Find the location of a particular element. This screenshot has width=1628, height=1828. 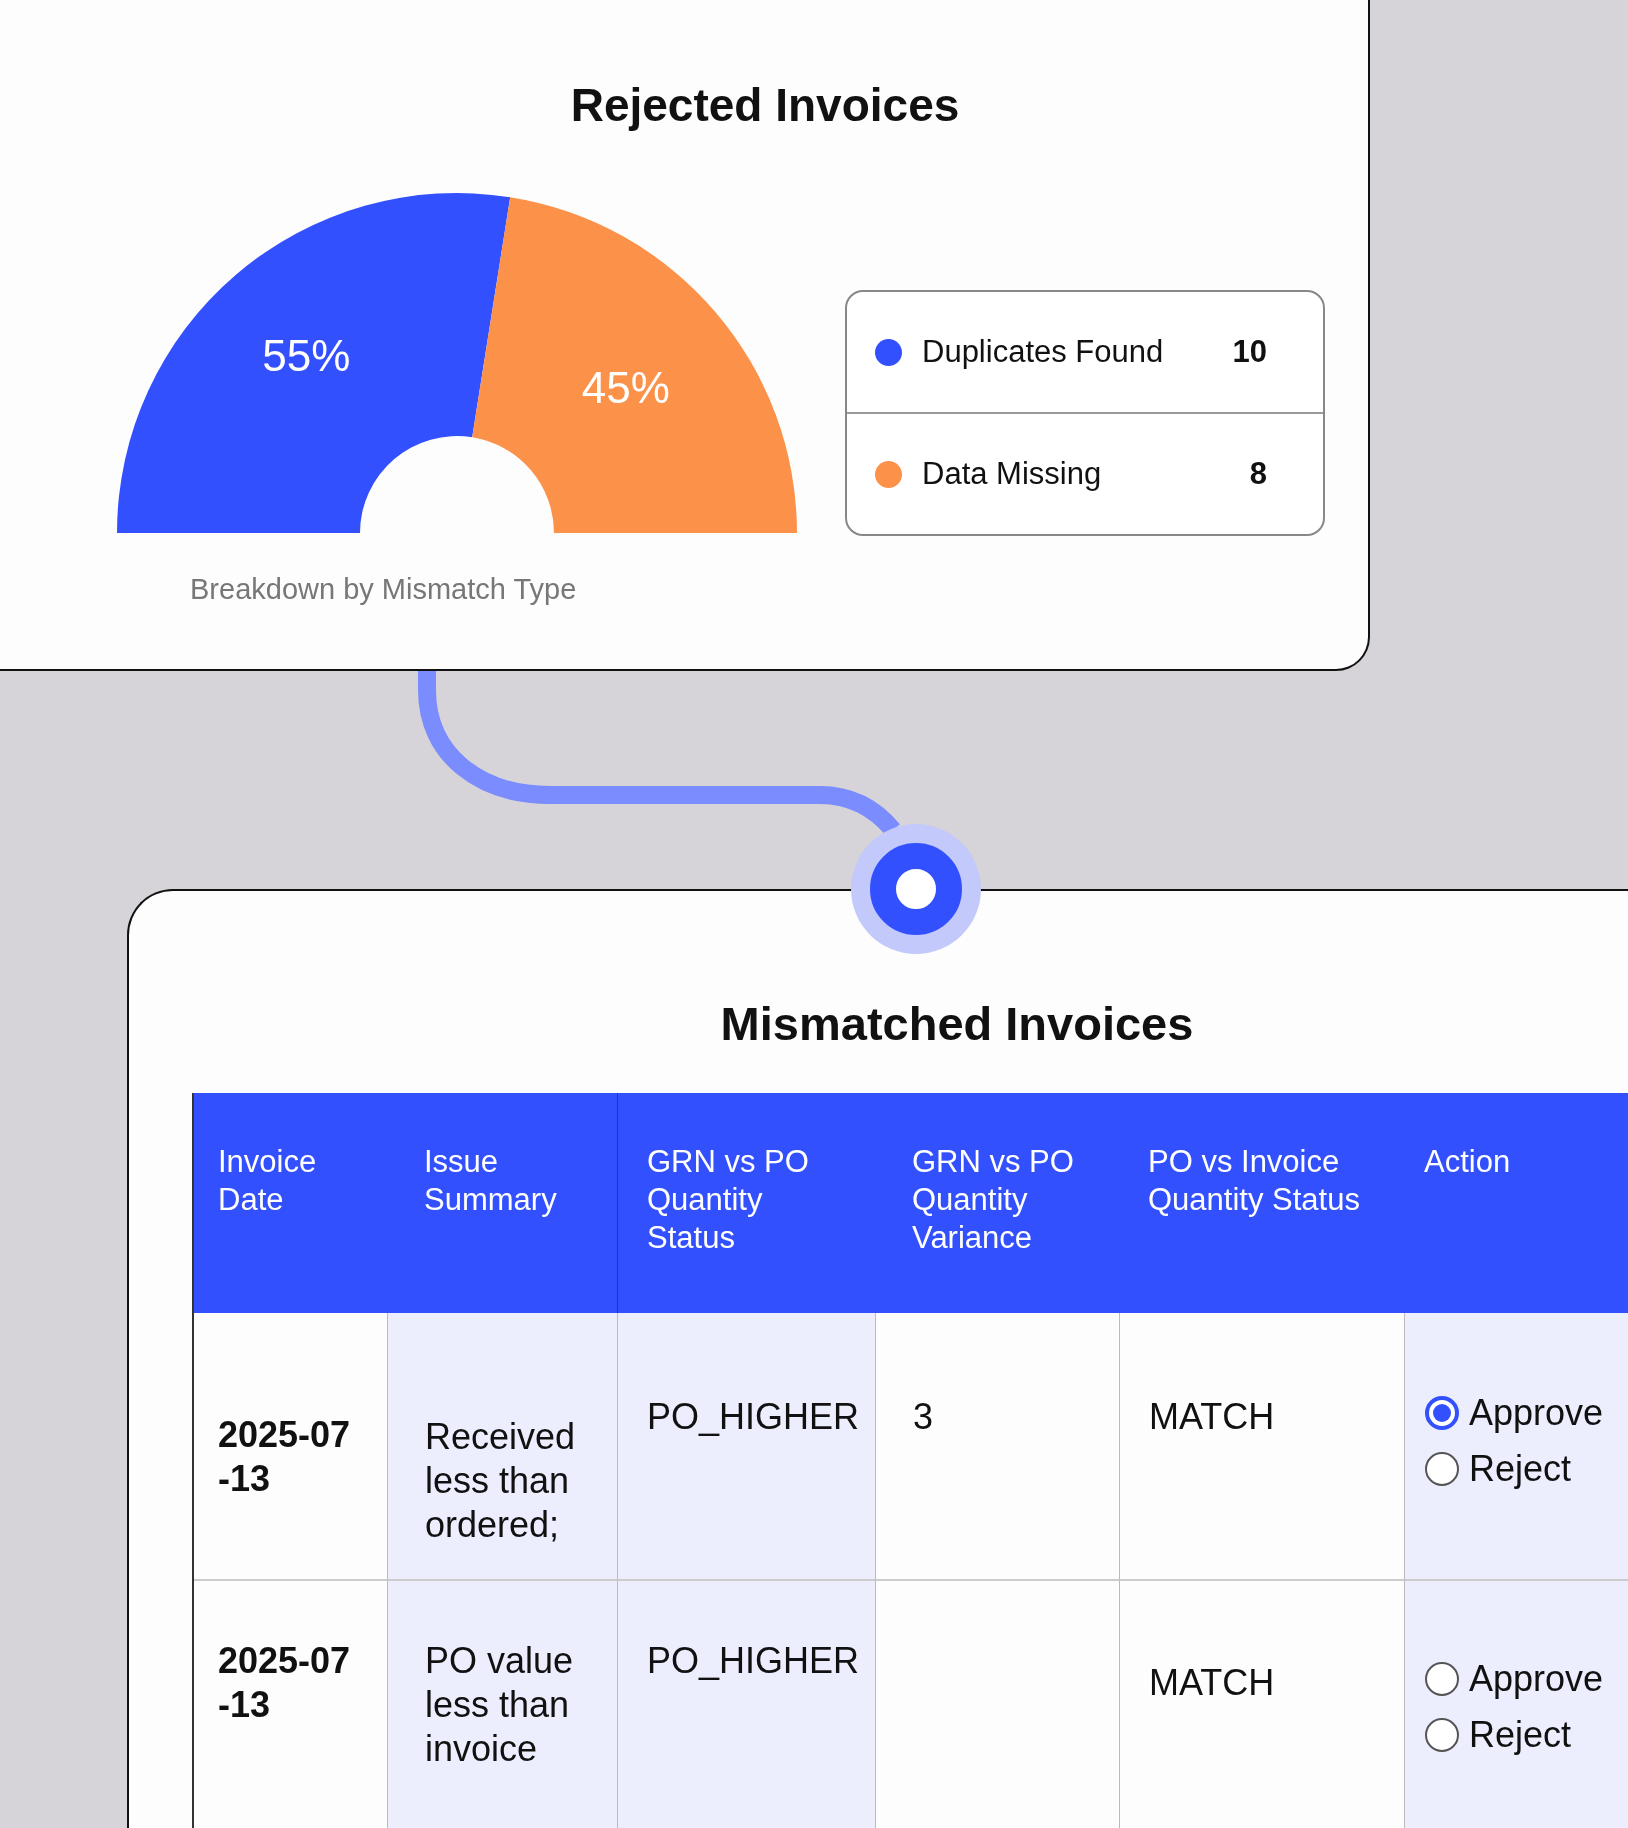

legend-count: 8 is located at coordinates (1258, 474).